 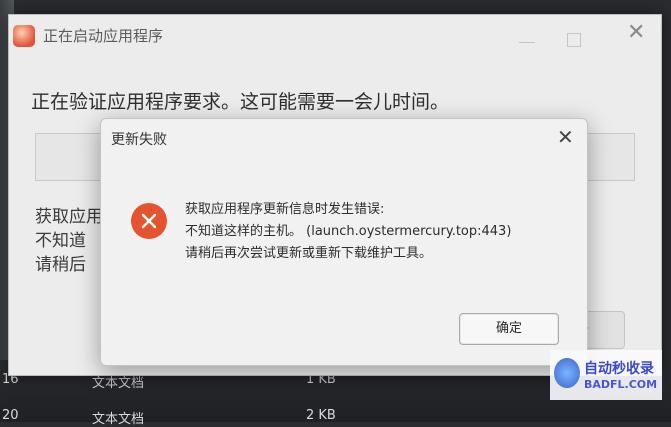 What do you see at coordinates (24, 36) in the screenshot?
I see `app-icon` at bounding box center [24, 36].